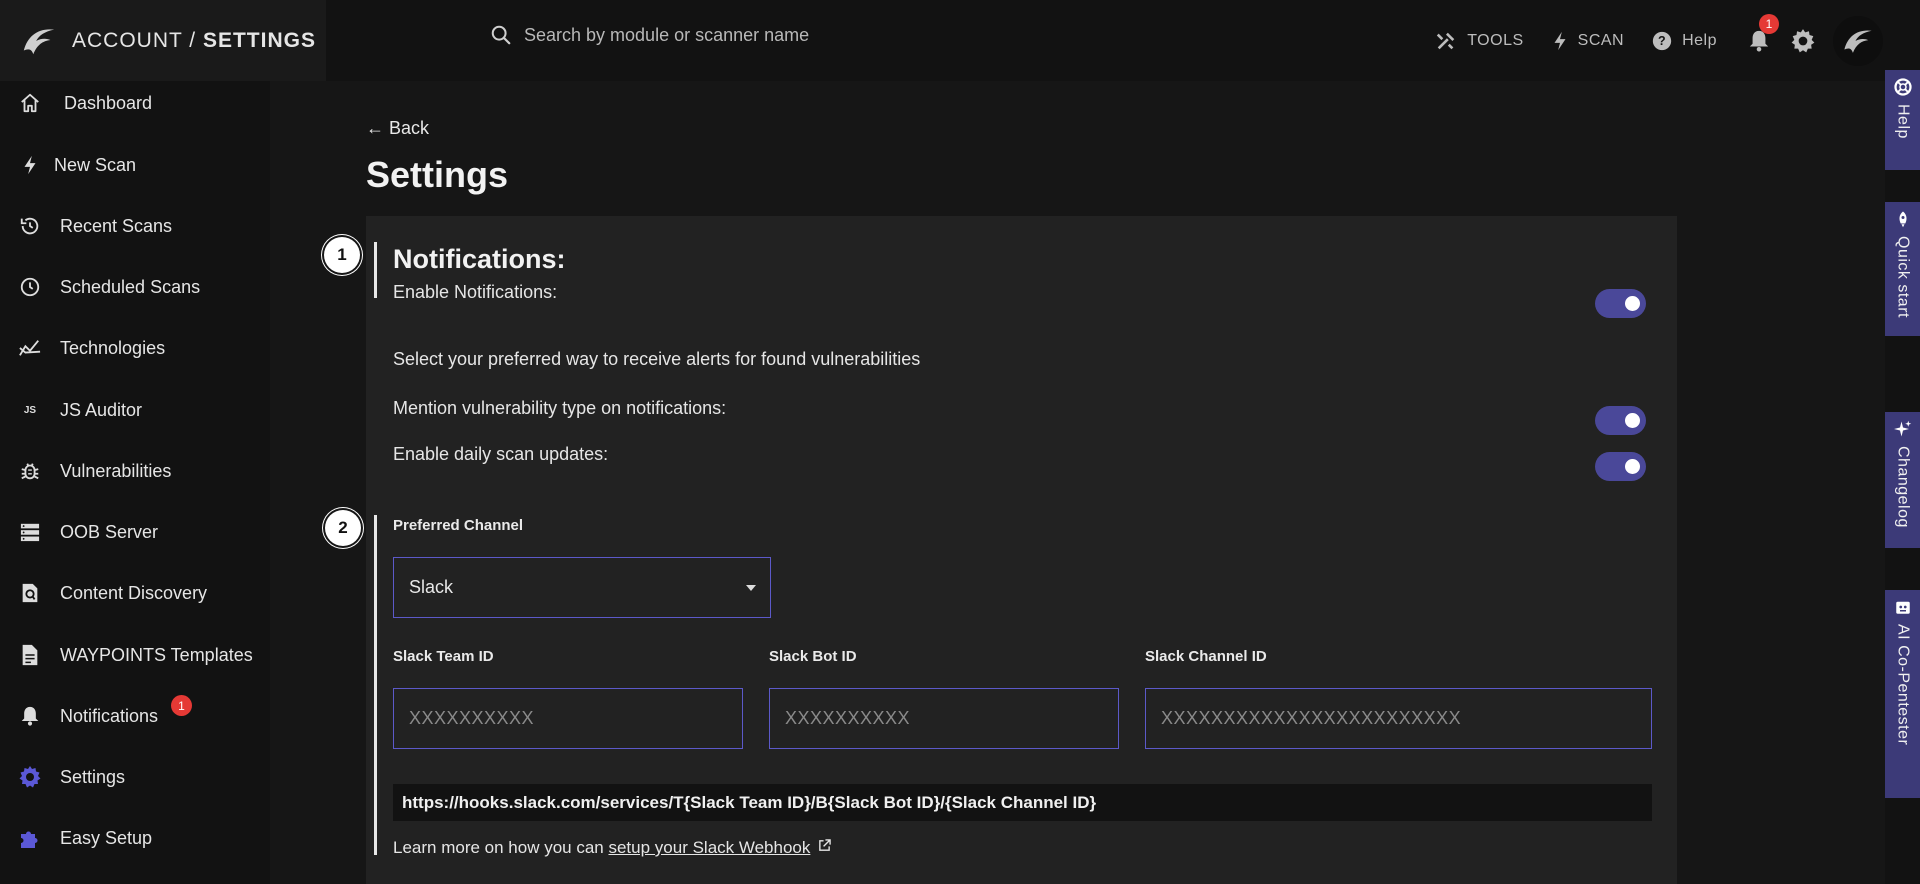 Image resolution: width=1920 pixels, height=884 pixels. I want to click on bug-icon, so click(30, 471).